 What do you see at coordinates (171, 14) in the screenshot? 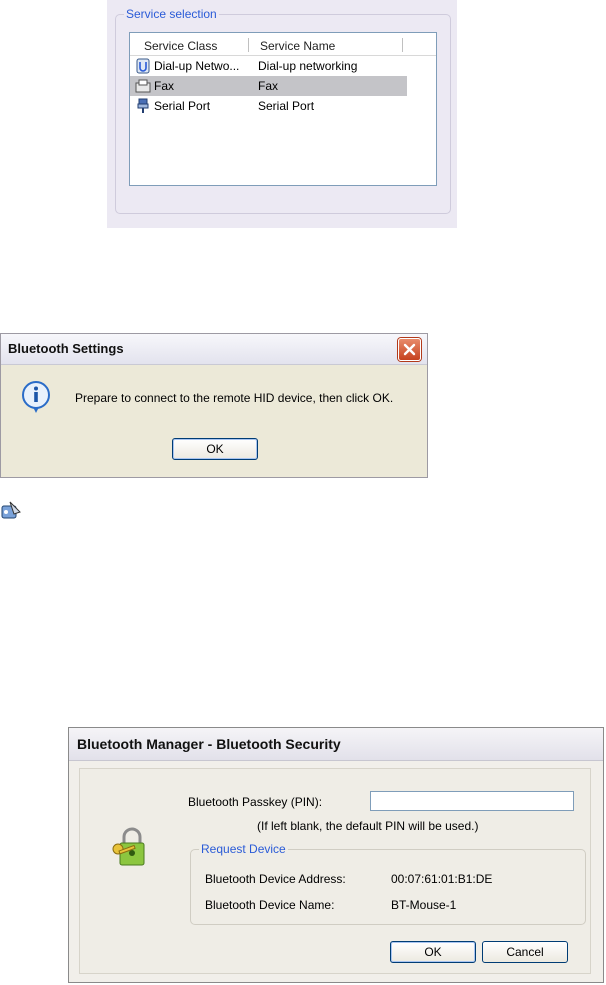
I see `service-selection-legend: Service selection` at bounding box center [171, 14].